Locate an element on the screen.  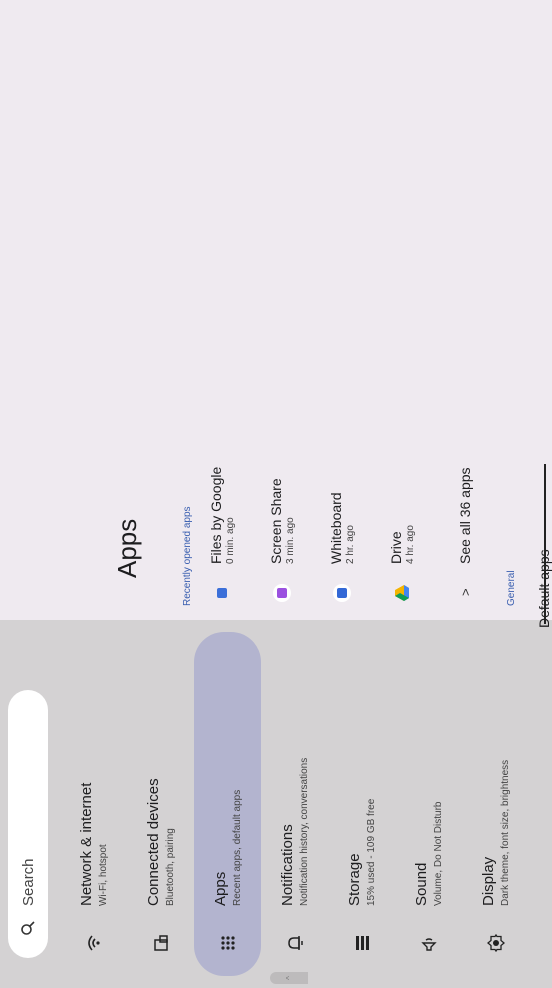
nav-title: Display is located at coordinates (488, 881).